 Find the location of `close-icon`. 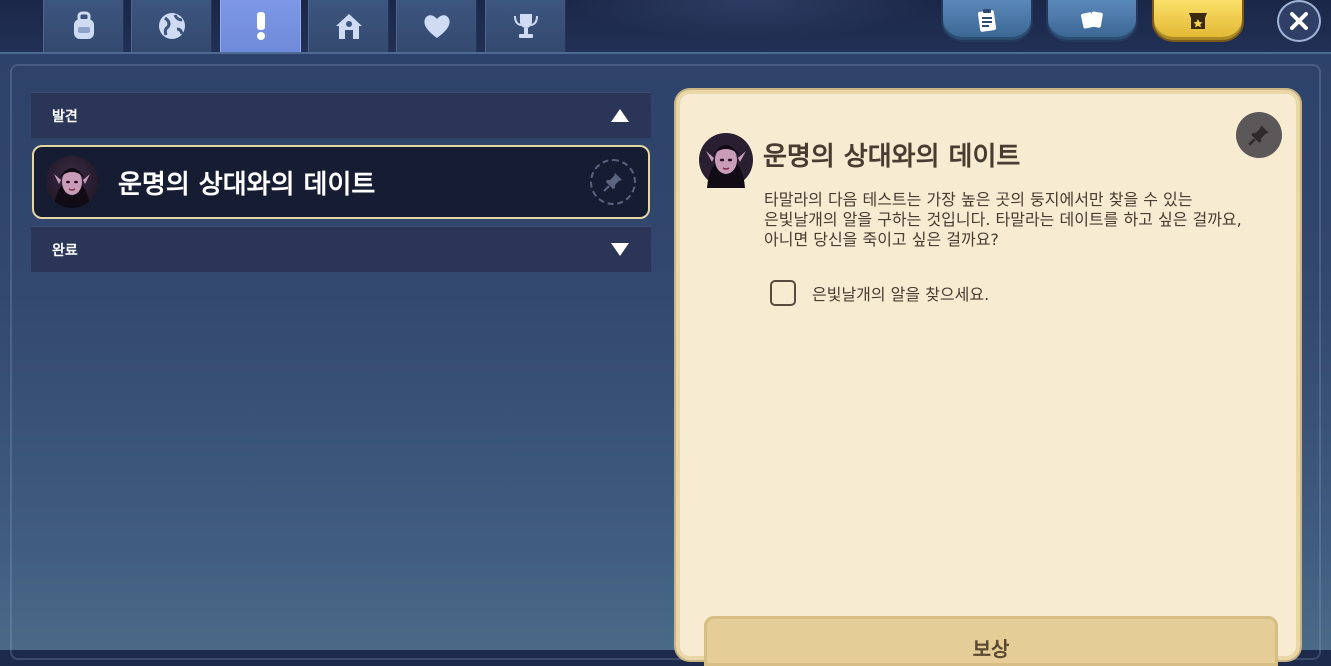

close-icon is located at coordinates (1299, 21).